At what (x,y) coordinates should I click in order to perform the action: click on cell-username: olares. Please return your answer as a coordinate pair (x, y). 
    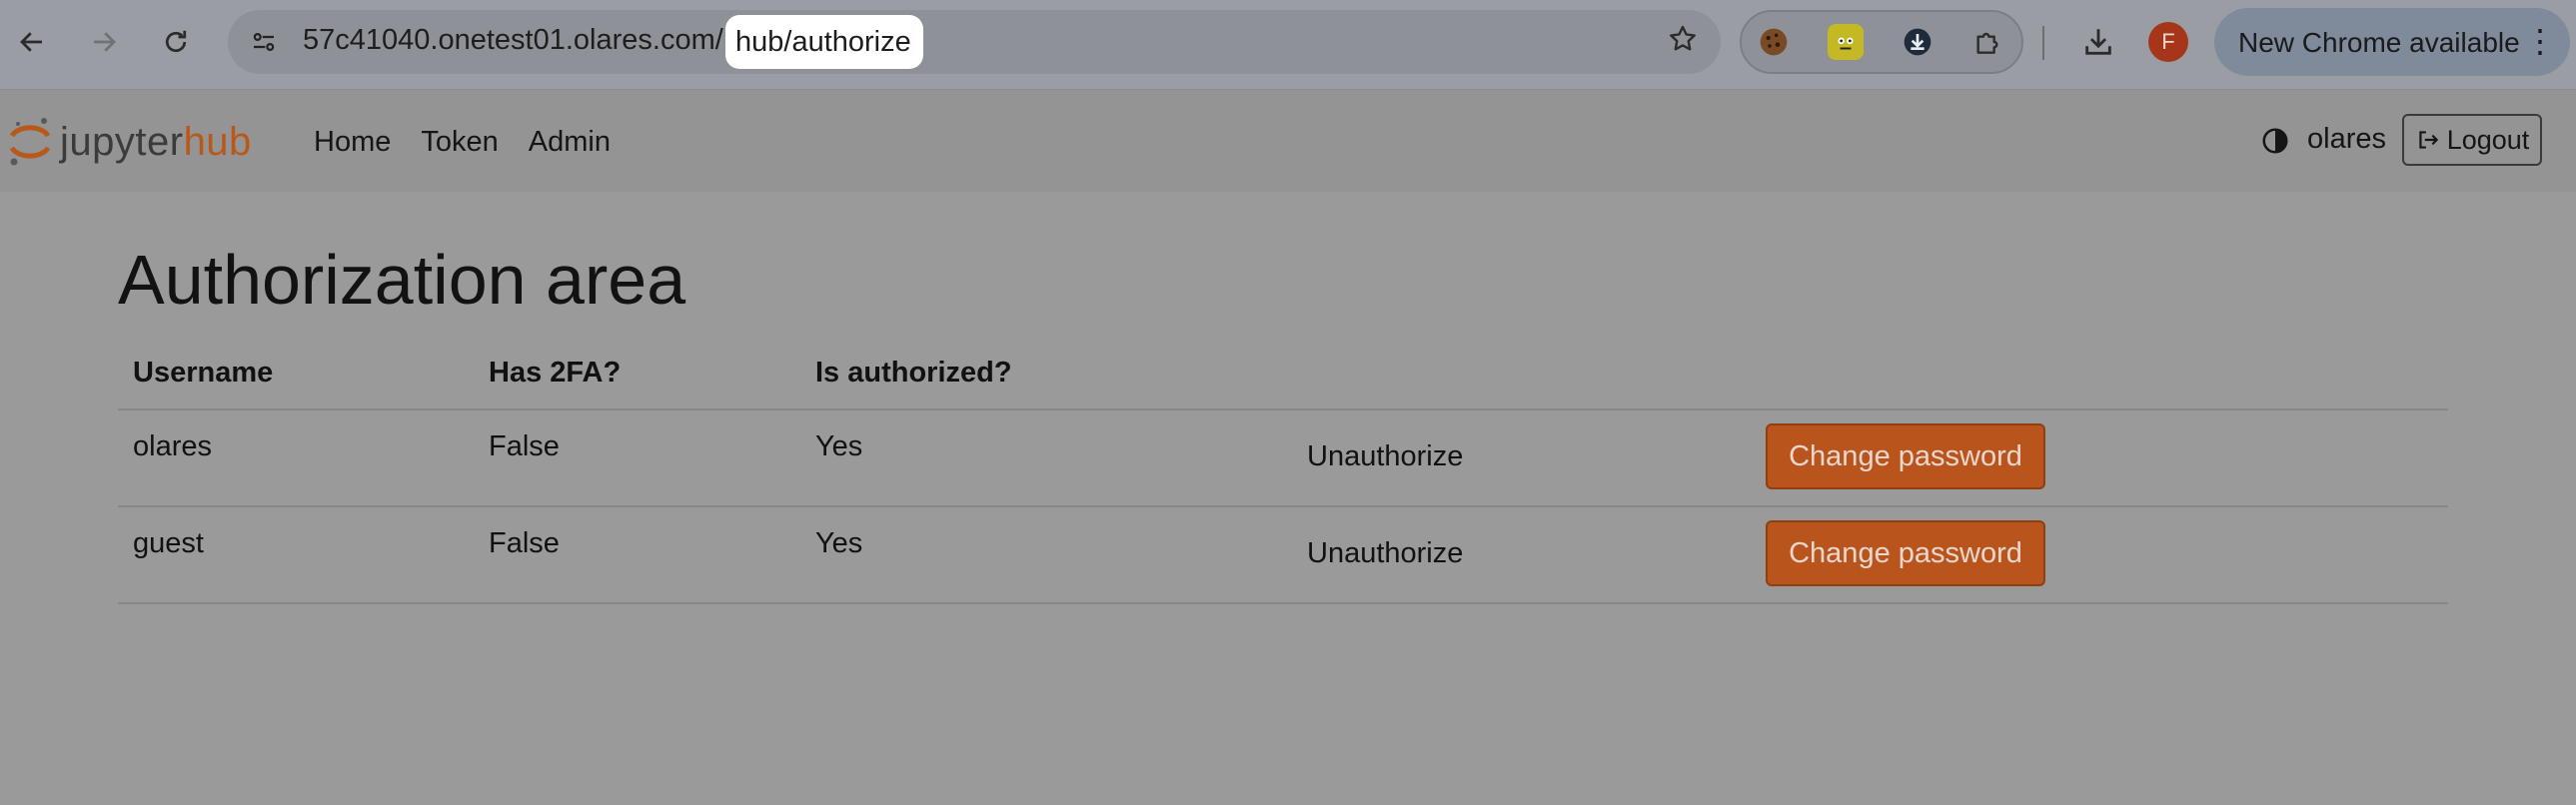
    Looking at the image, I should click on (172, 446).